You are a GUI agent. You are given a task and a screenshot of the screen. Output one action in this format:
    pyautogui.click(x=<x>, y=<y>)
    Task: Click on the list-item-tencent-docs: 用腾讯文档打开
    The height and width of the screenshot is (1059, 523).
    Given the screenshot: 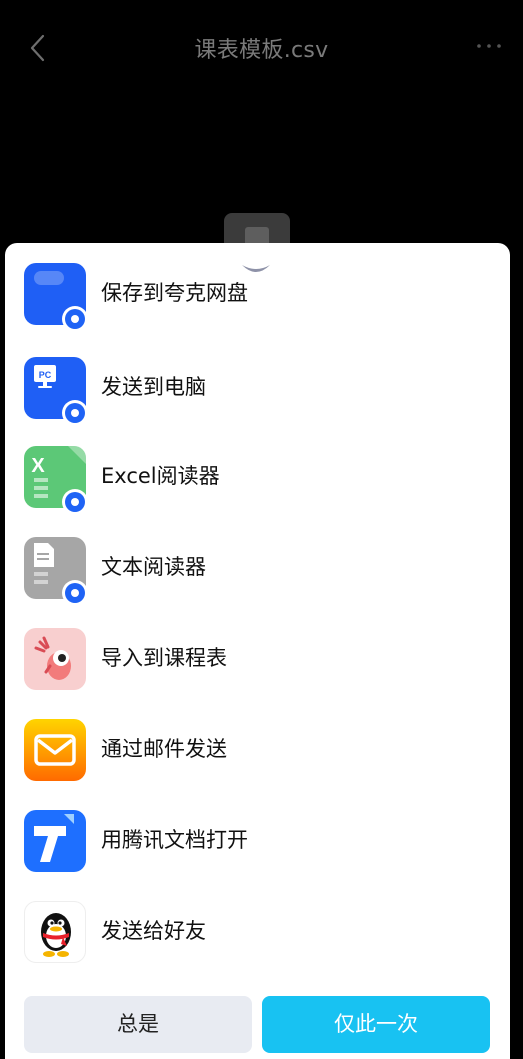 What is the action you would take?
    pyautogui.click(x=257, y=854)
    